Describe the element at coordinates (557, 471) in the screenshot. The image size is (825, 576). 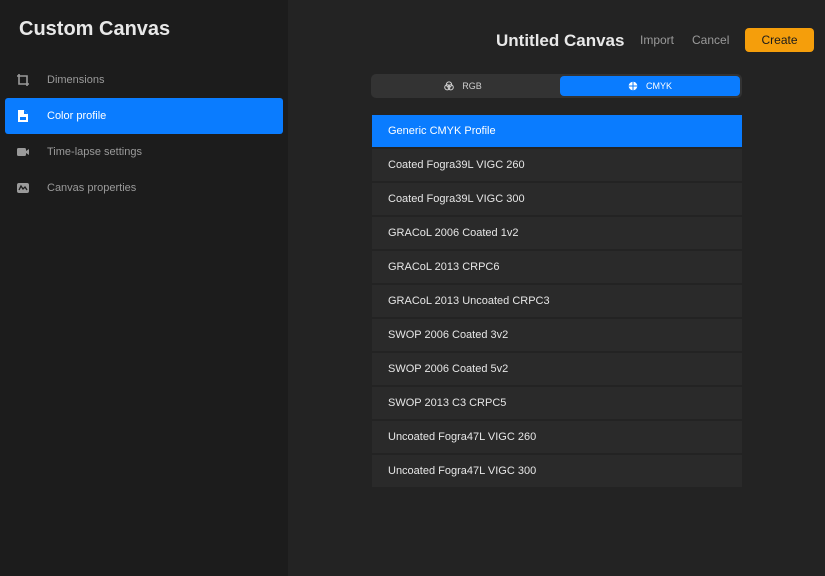
I see `profile-item: Uncoated Fogra47L VIGC 300` at that location.